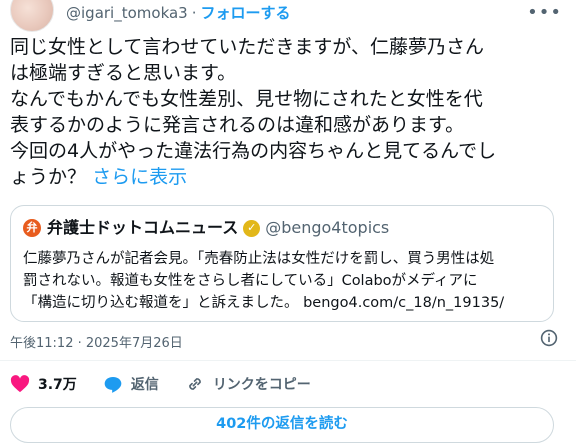 This screenshot has width=576, height=443. I want to click on tweet-line: なんでもかんでも女性差別、見せ物にされたと女性を代, so click(246, 99).